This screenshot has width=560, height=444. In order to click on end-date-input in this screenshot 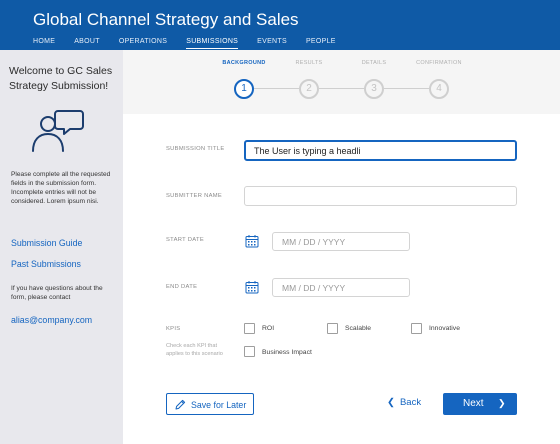, I will do `click(341, 287)`.